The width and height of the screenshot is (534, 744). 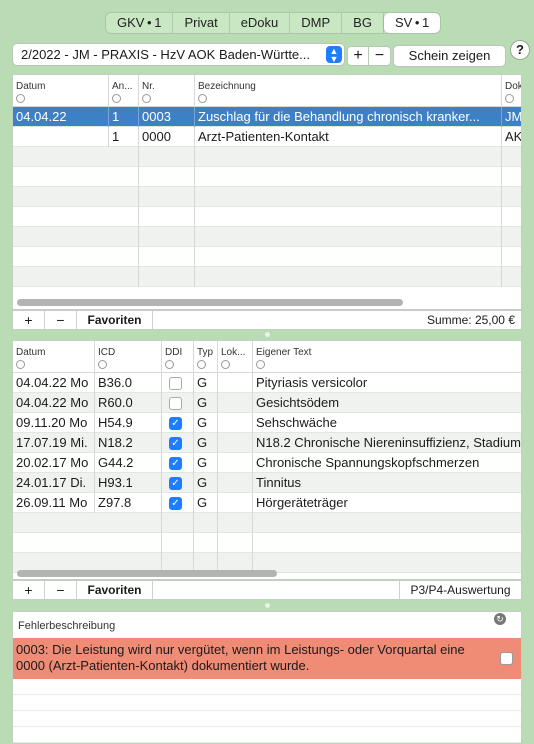 I want to click on cell-datum: 24.01.17 Di., so click(x=51, y=482).